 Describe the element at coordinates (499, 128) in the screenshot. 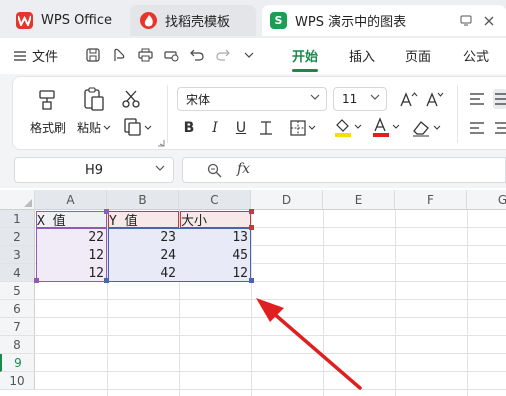

I see `align-center-icon` at that location.